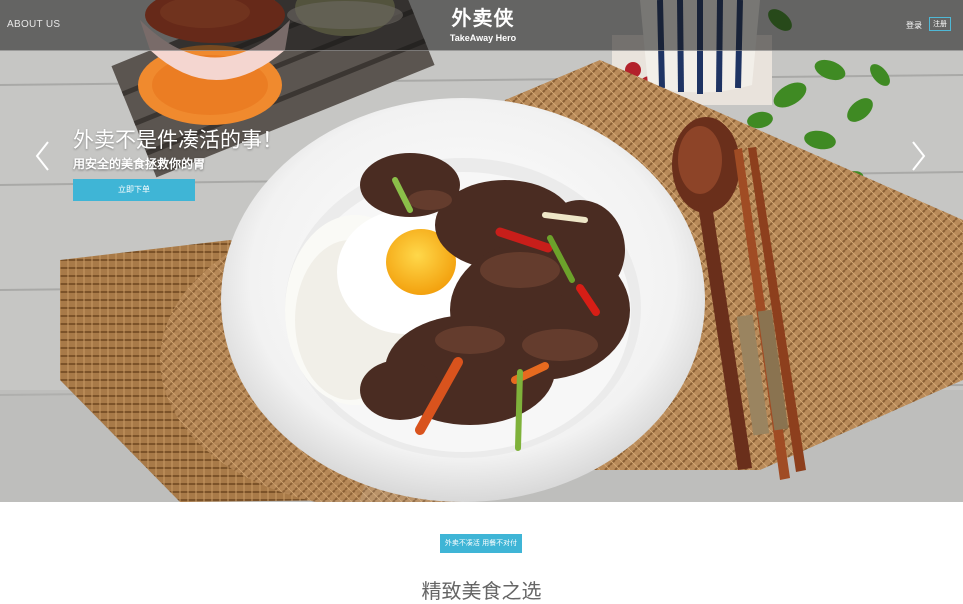 The height and width of the screenshot is (604, 963). What do you see at coordinates (139, 164) in the screenshot?
I see `hero-subtitle: 用安全的美食拯救你的胃` at bounding box center [139, 164].